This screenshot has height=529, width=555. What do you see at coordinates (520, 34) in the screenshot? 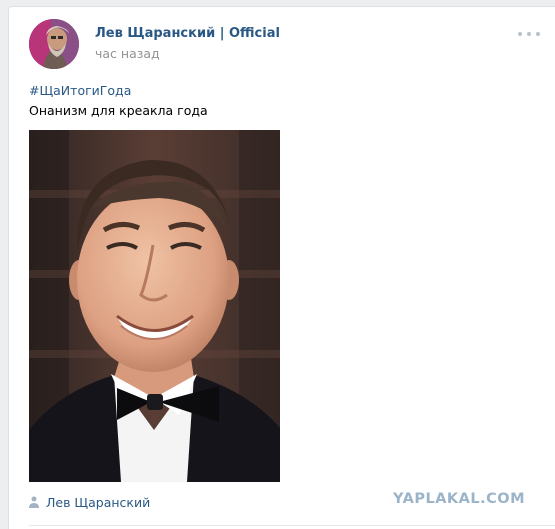
I see `more-dots-icon` at bounding box center [520, 34].